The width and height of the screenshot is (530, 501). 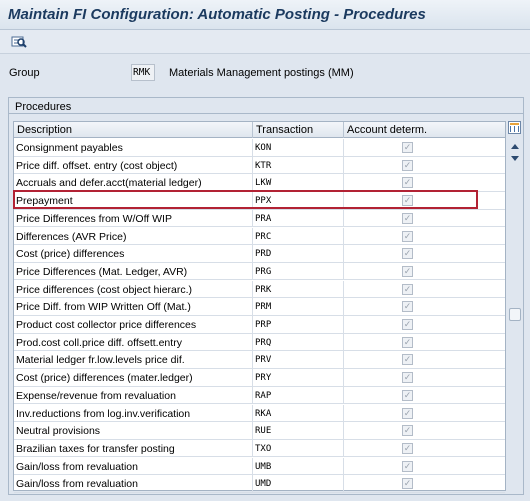 What do you see at coordinates (298, 130) in the screenshot?
I see `column-header-transaction: Transaction` at bounding box center [298, 130].